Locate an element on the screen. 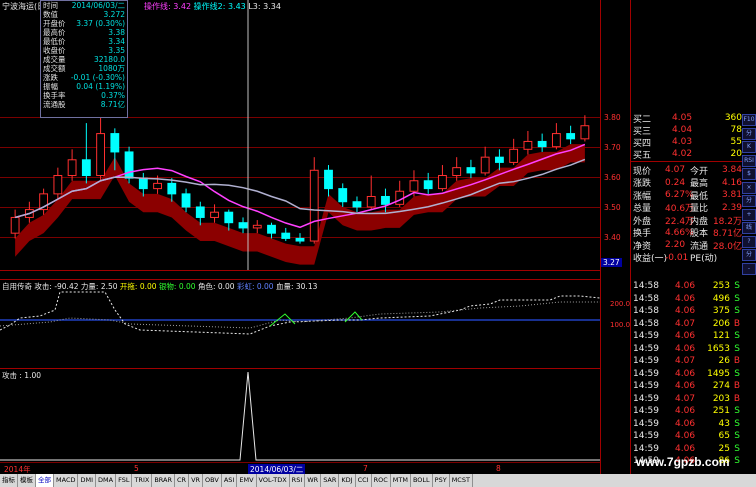 This screenshot has height=487, width=756. indicator-tab: 全部 is located at coordinates (45, 480).